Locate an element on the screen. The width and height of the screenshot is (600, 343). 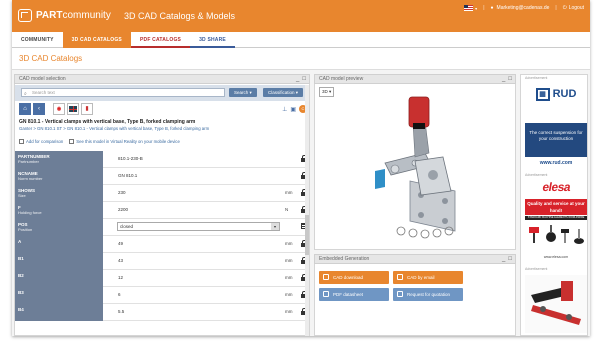
compare-icon is located at coordinates (21, 142).